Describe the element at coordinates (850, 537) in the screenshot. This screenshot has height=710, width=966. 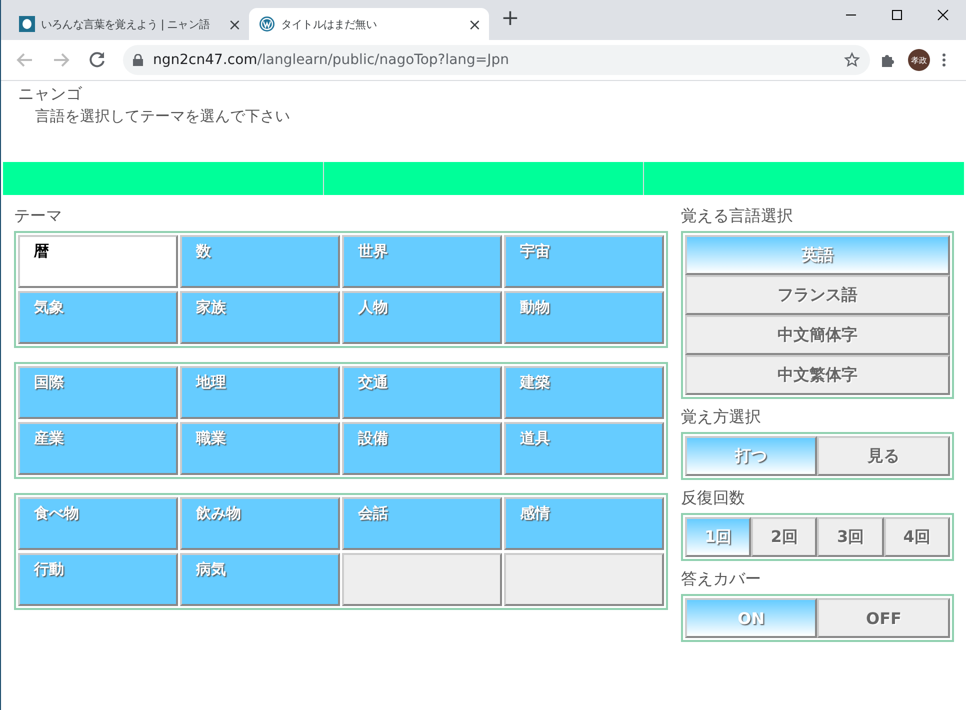
I see `option-button: 3回` at that location.